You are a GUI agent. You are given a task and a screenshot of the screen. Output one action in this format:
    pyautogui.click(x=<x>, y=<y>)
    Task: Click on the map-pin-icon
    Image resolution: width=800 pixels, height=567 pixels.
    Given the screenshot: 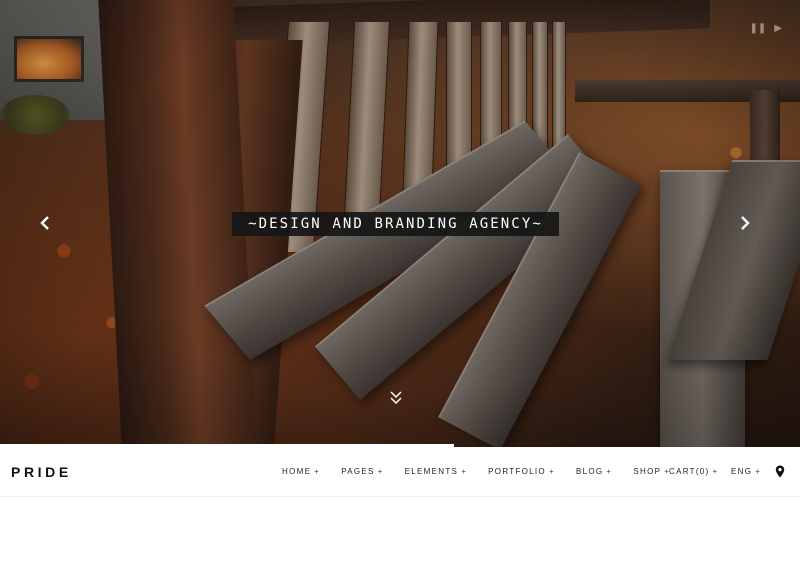 What is the action you would take?
    pyautogui.click(x=780, y=471)
    